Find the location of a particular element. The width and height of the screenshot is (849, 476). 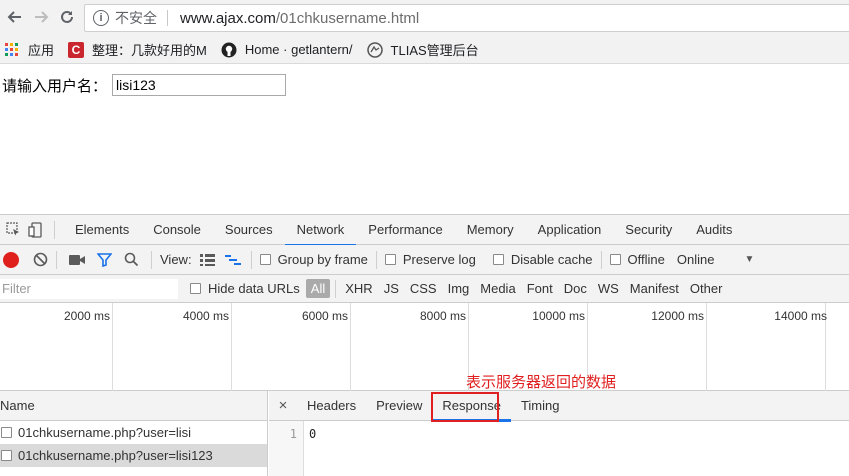

filter-input: Filter is located at coordinates (89, 288).